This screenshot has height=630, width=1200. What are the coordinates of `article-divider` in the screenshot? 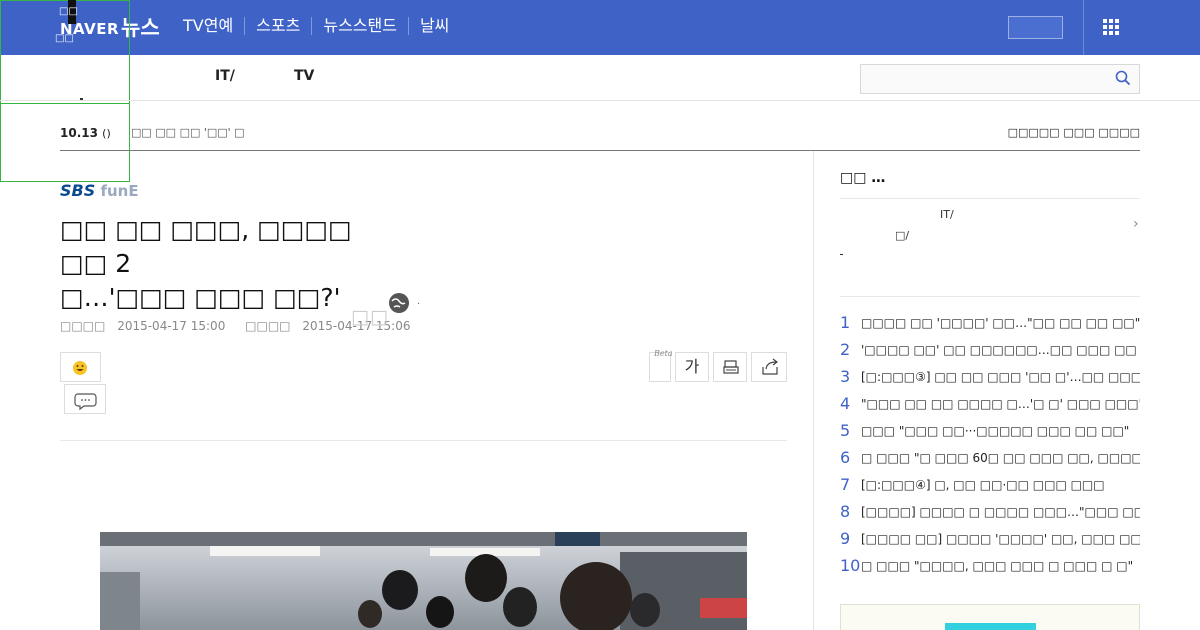 It's located at (423, 440).